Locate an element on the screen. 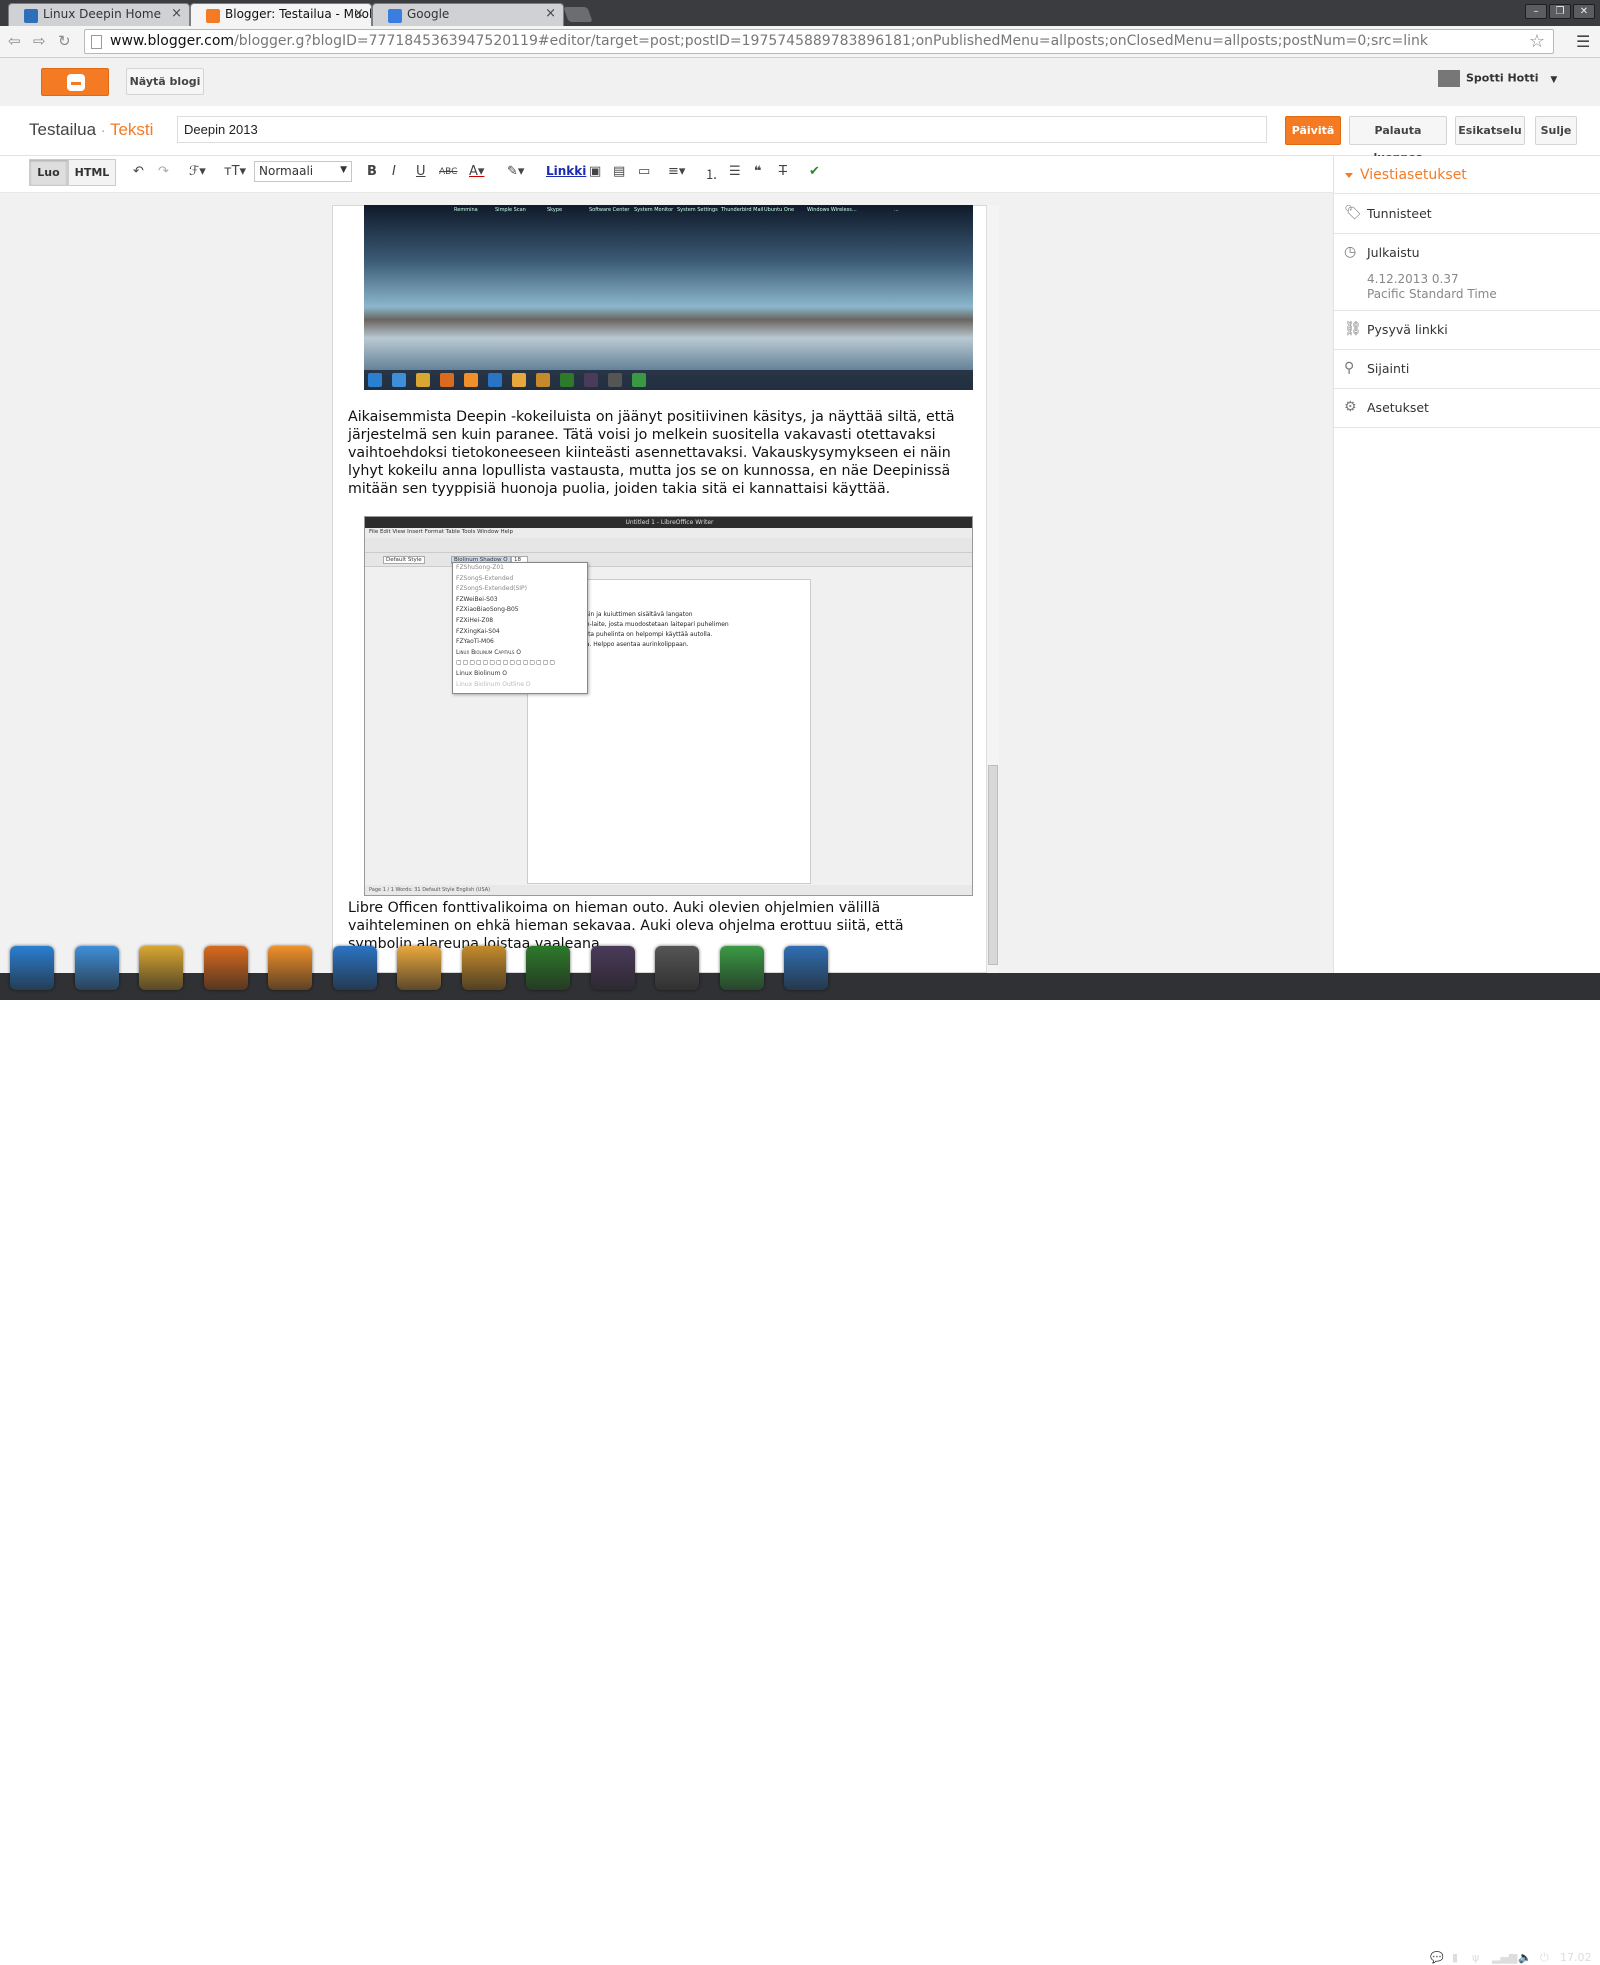 The width and height of the screenshot is (1600, 1965). location-pin-icon: ⚲ is located at coordinates (1349, 368).